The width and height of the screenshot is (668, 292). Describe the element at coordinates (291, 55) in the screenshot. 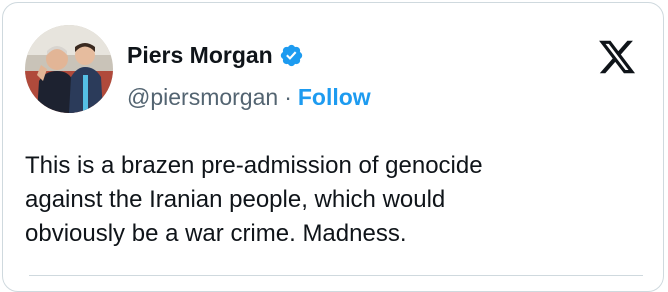

I see `verified-badge-icon` at that location.